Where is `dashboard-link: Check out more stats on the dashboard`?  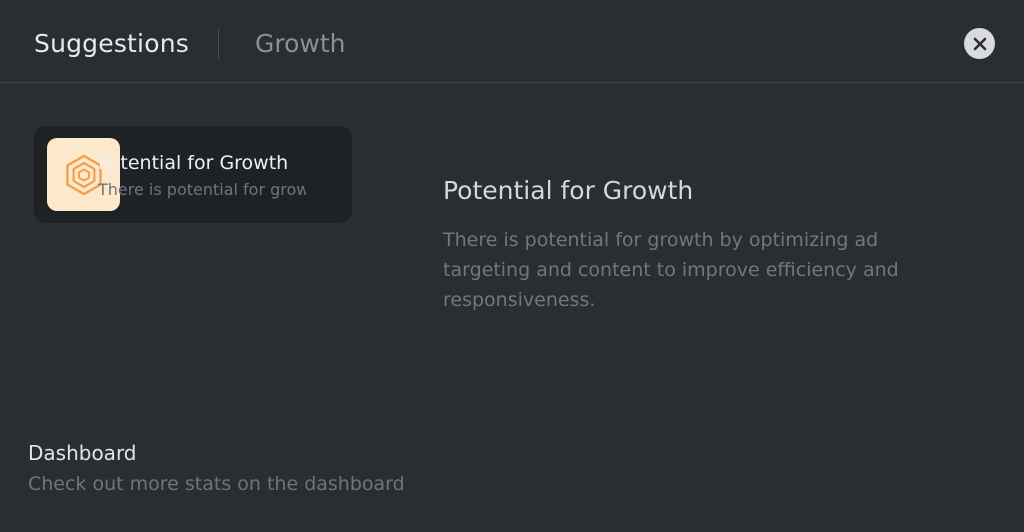
dashboard-link: Check out more stats on the dashboard is located at coordinates (216, 484).